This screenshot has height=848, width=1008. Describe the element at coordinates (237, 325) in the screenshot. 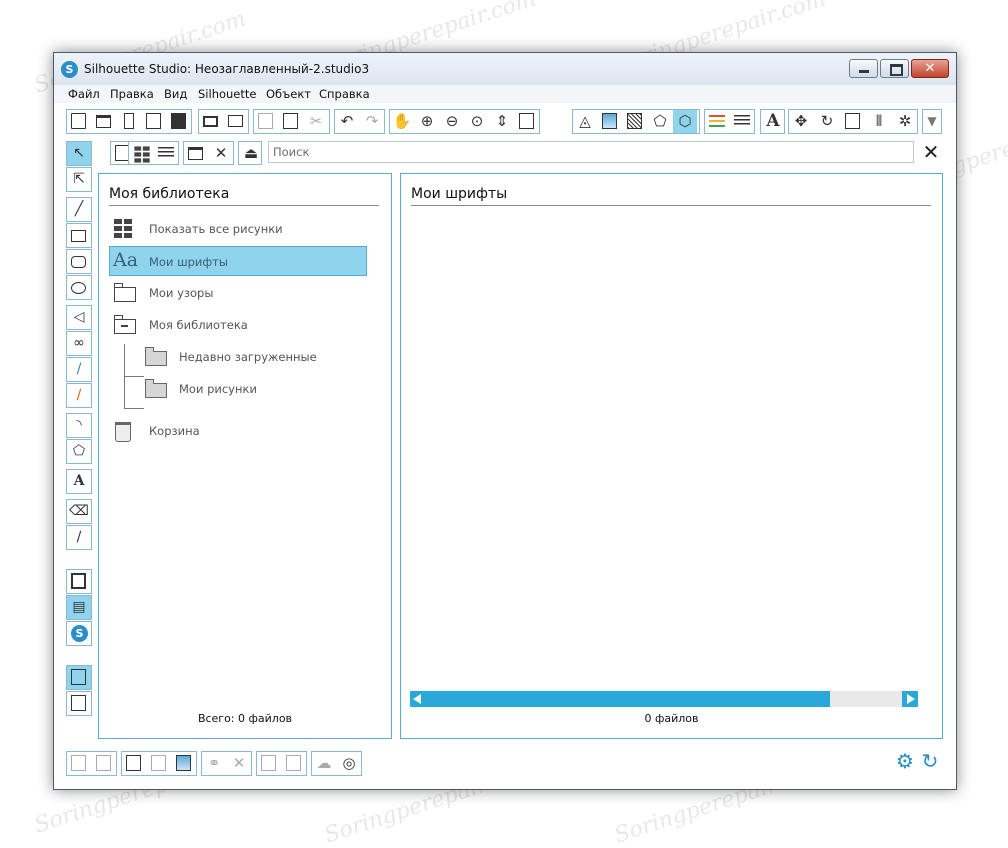

I see `library-item-my-library: Моя библиотека` at that location.